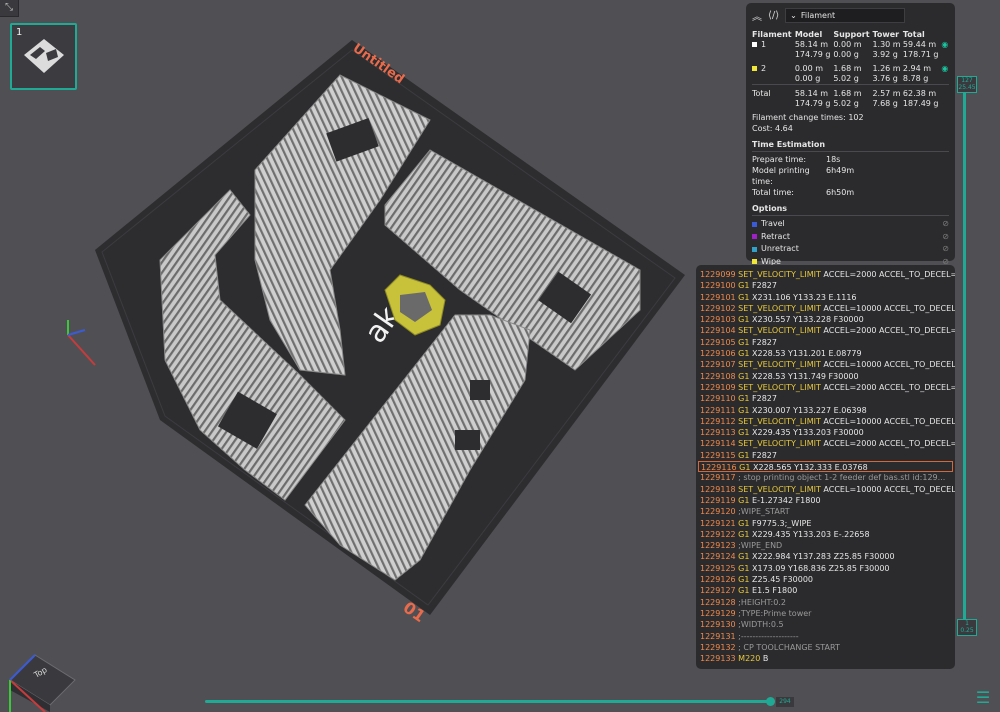 This screenshot has height=712, width=1000. What do you see at coordinates (964, 353) in the screenshot?
I see `layer-slider-track` at bounding box center [964, 353].